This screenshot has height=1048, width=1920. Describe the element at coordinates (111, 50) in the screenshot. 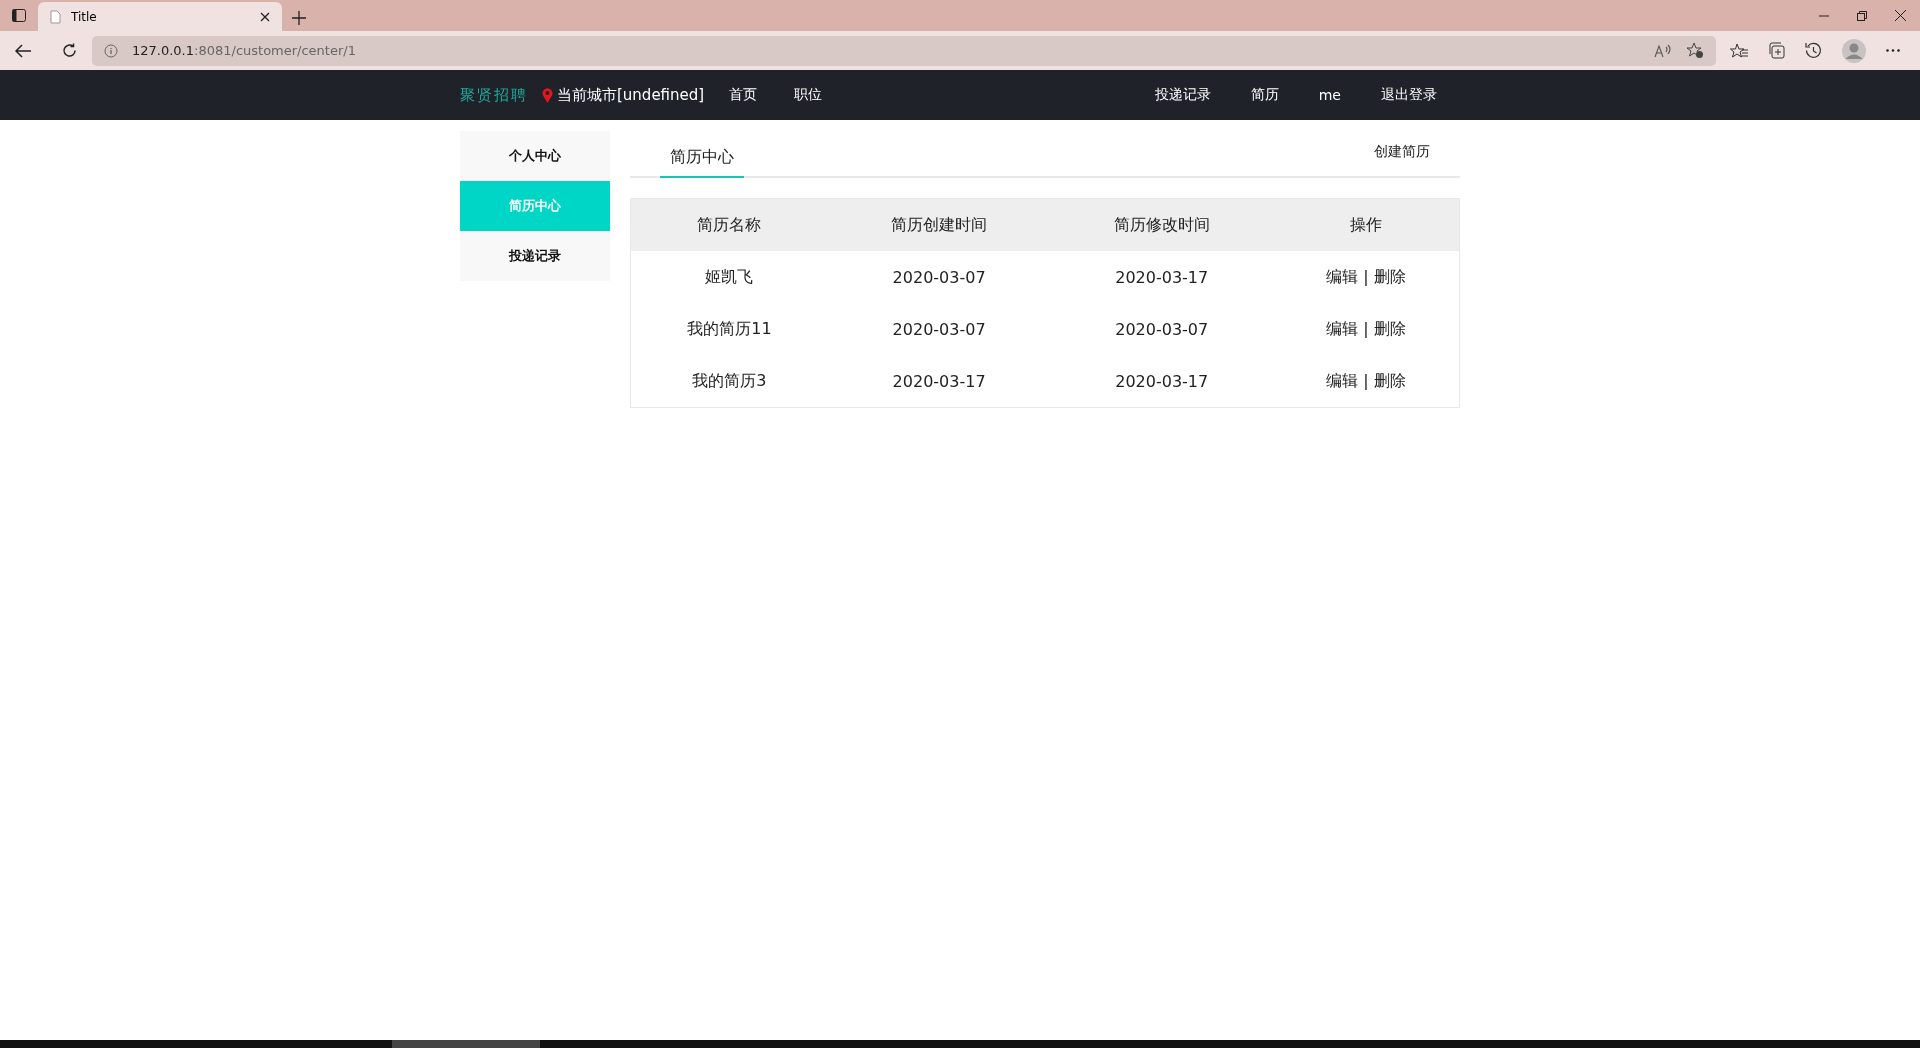

I see `info-icon` at that location.